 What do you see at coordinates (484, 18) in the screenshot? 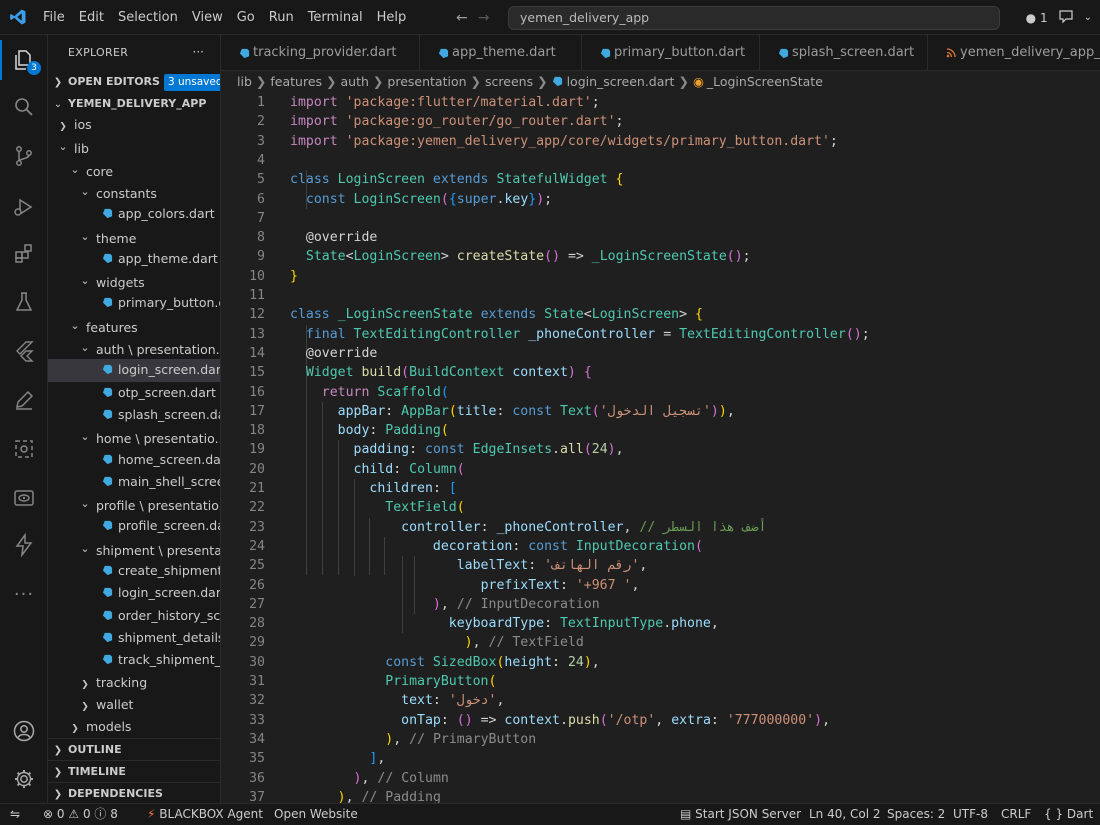
I see `forward-arrow-icon: →` at bounding box center [484, 18].